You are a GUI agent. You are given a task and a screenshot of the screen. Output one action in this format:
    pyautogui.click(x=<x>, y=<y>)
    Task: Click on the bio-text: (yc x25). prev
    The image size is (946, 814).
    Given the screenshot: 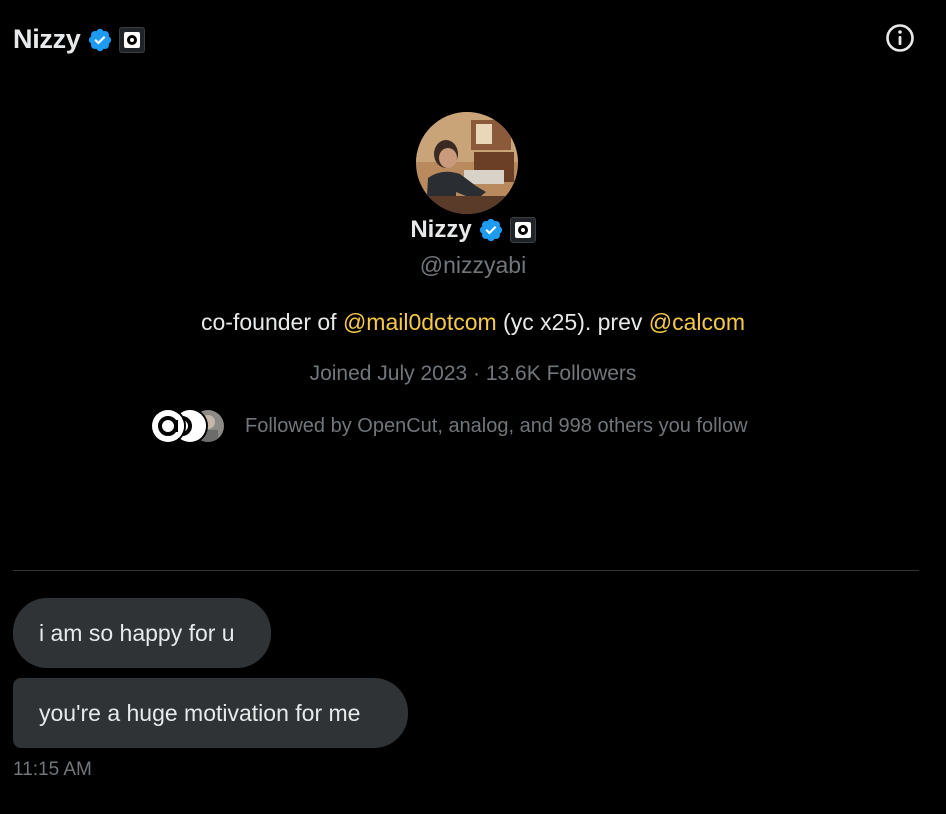 What is the action you would take?
    pyautogui.click(x=572, y=322)
    